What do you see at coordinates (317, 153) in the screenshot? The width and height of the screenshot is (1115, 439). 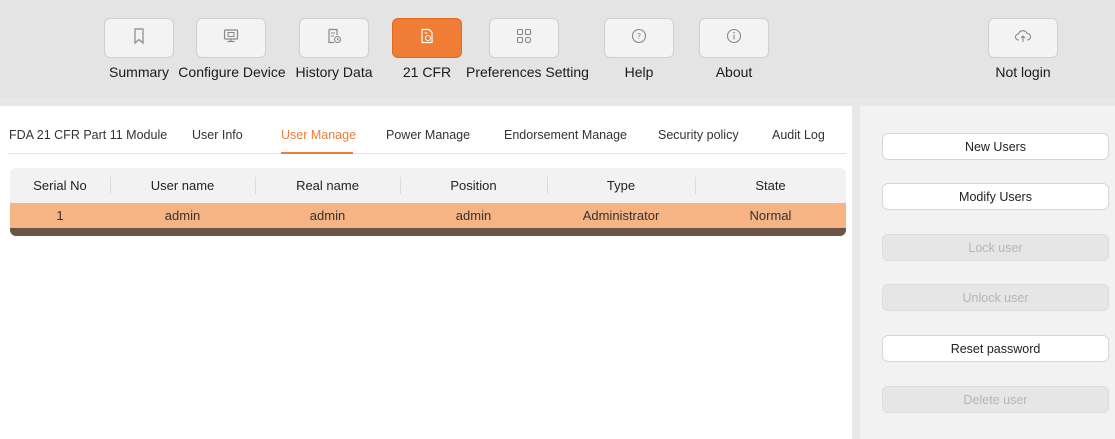 I see `active-tab-indicator` at bounding box center [317, 153].